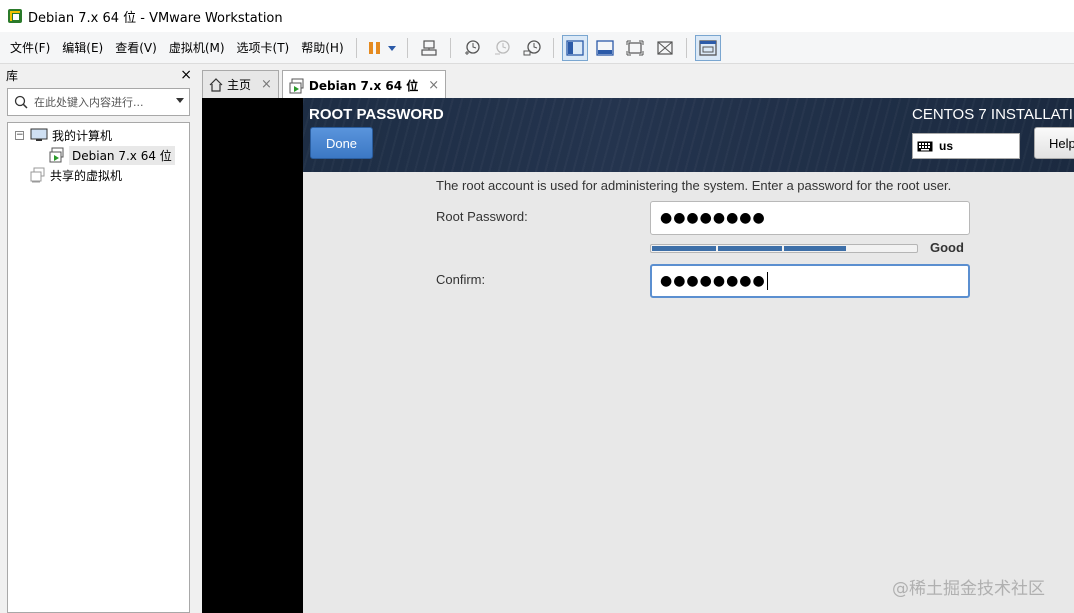  What do you see at coordinates (19, 135) in the screenshot?
I see `collapse-toggle-icon: −` at bounding box center [19, 135].